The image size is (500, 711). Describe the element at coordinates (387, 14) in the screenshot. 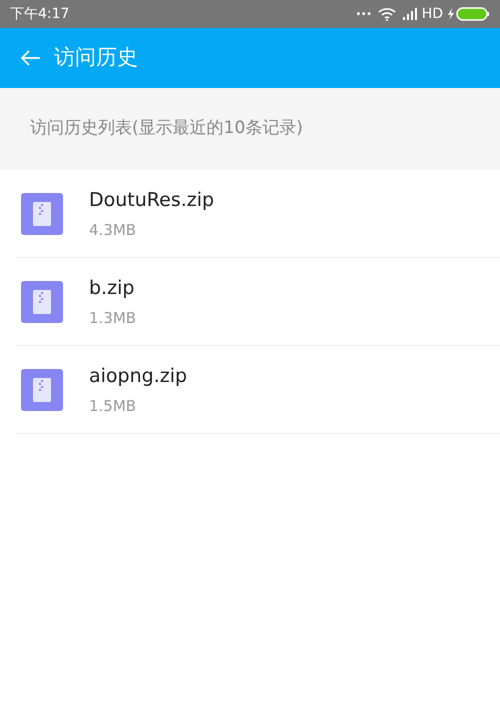

I see `wifi-icon` at that location.